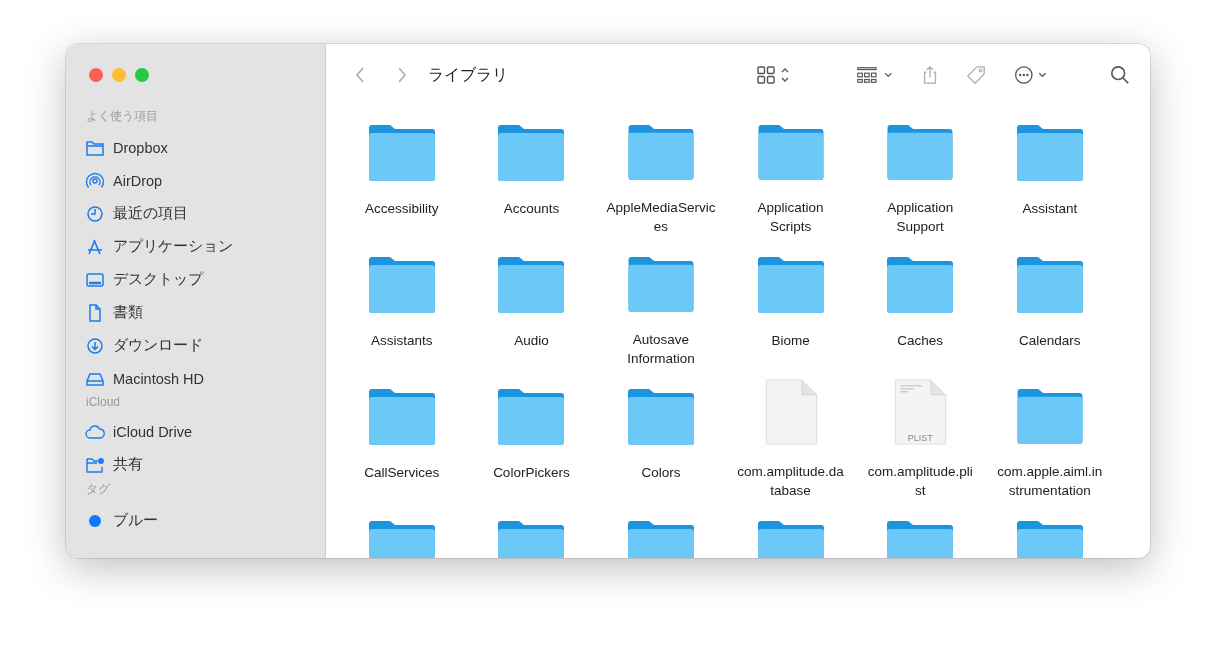 The width and height of the screenshot is (1216, 646). What do you see at coordinates (468, 74) in the screenshot?
I see `window-title: ライブラリ` at bounding box center [468, 74].